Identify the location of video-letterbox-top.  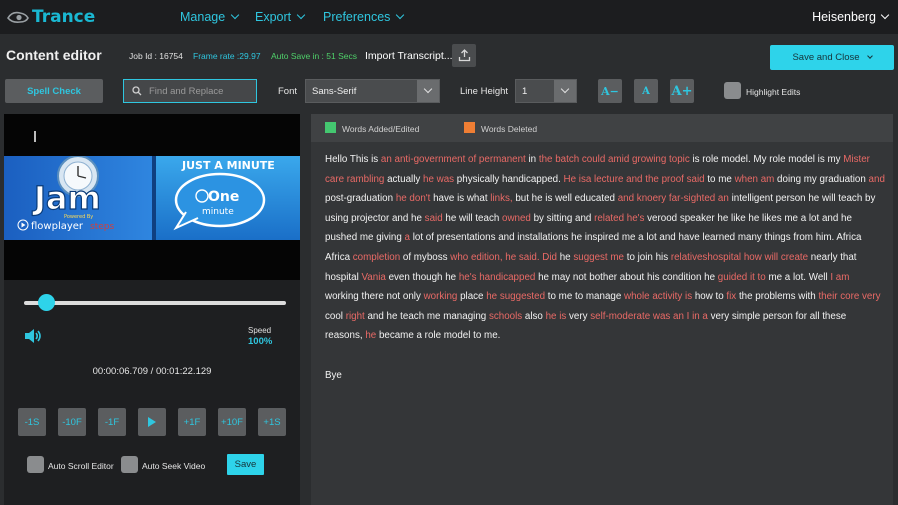
(152, 135).